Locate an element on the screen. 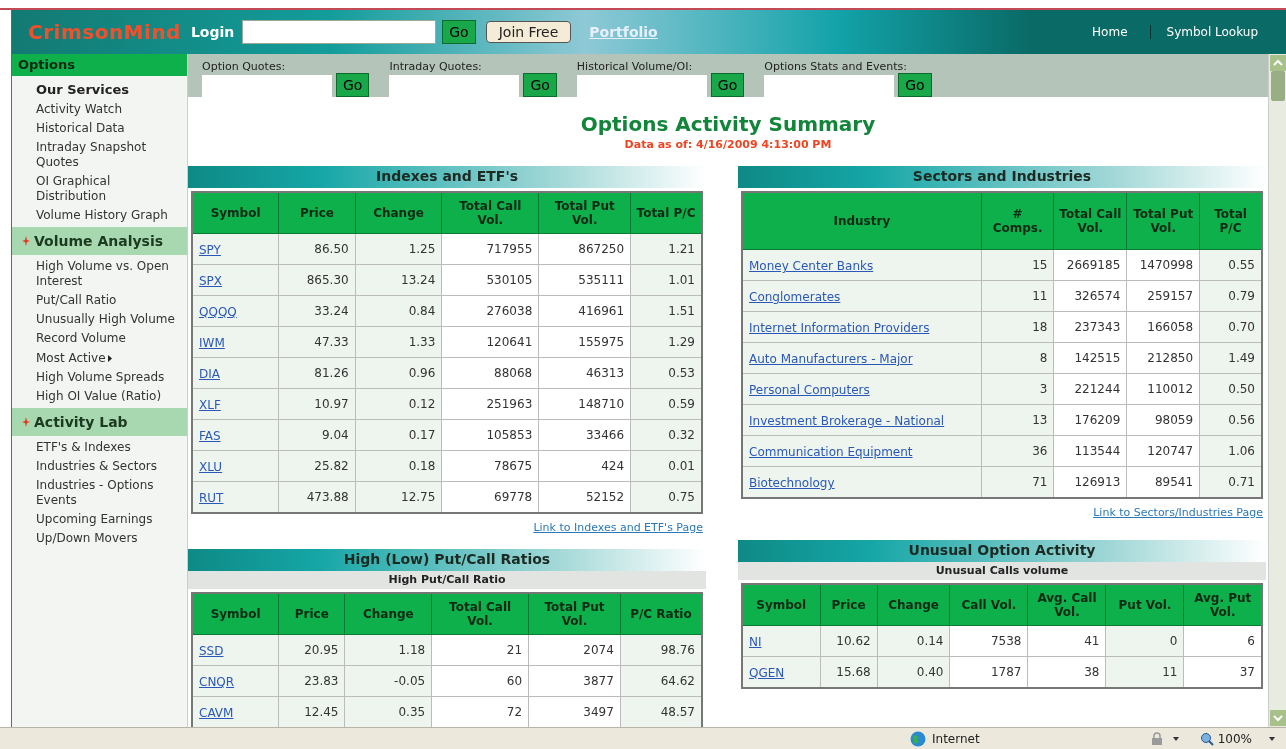  column-header: Total Call Vol. is located at coordinates (480, 613).